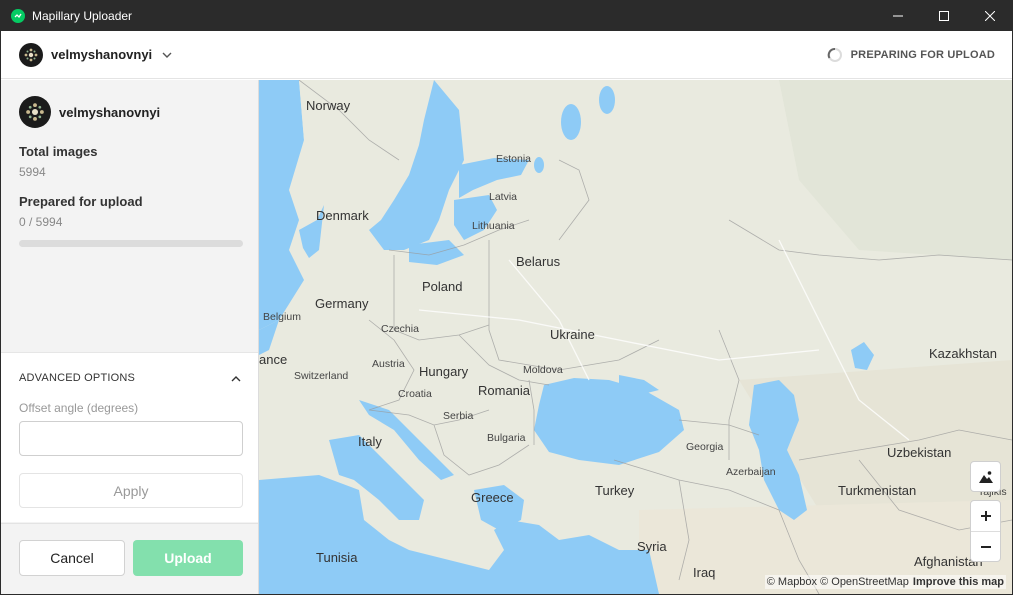 The image size is (1013, 595). Describe the element at coordinates (506, 55) in the screenshot. I see `app-header: velmyshanovnyi PREPARING FOR UPLOAD` at that location.